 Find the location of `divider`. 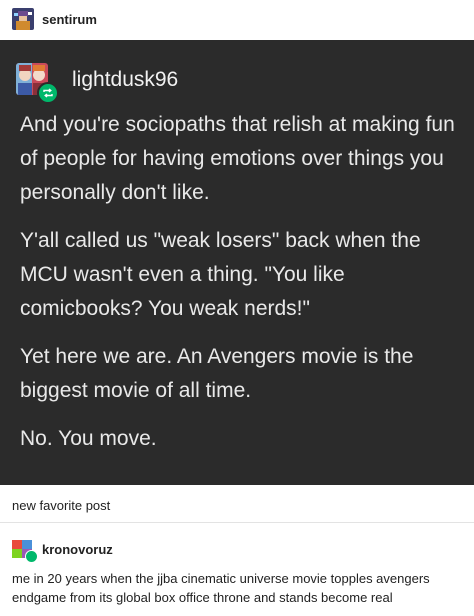

divider is located at coordinates (237, 522).